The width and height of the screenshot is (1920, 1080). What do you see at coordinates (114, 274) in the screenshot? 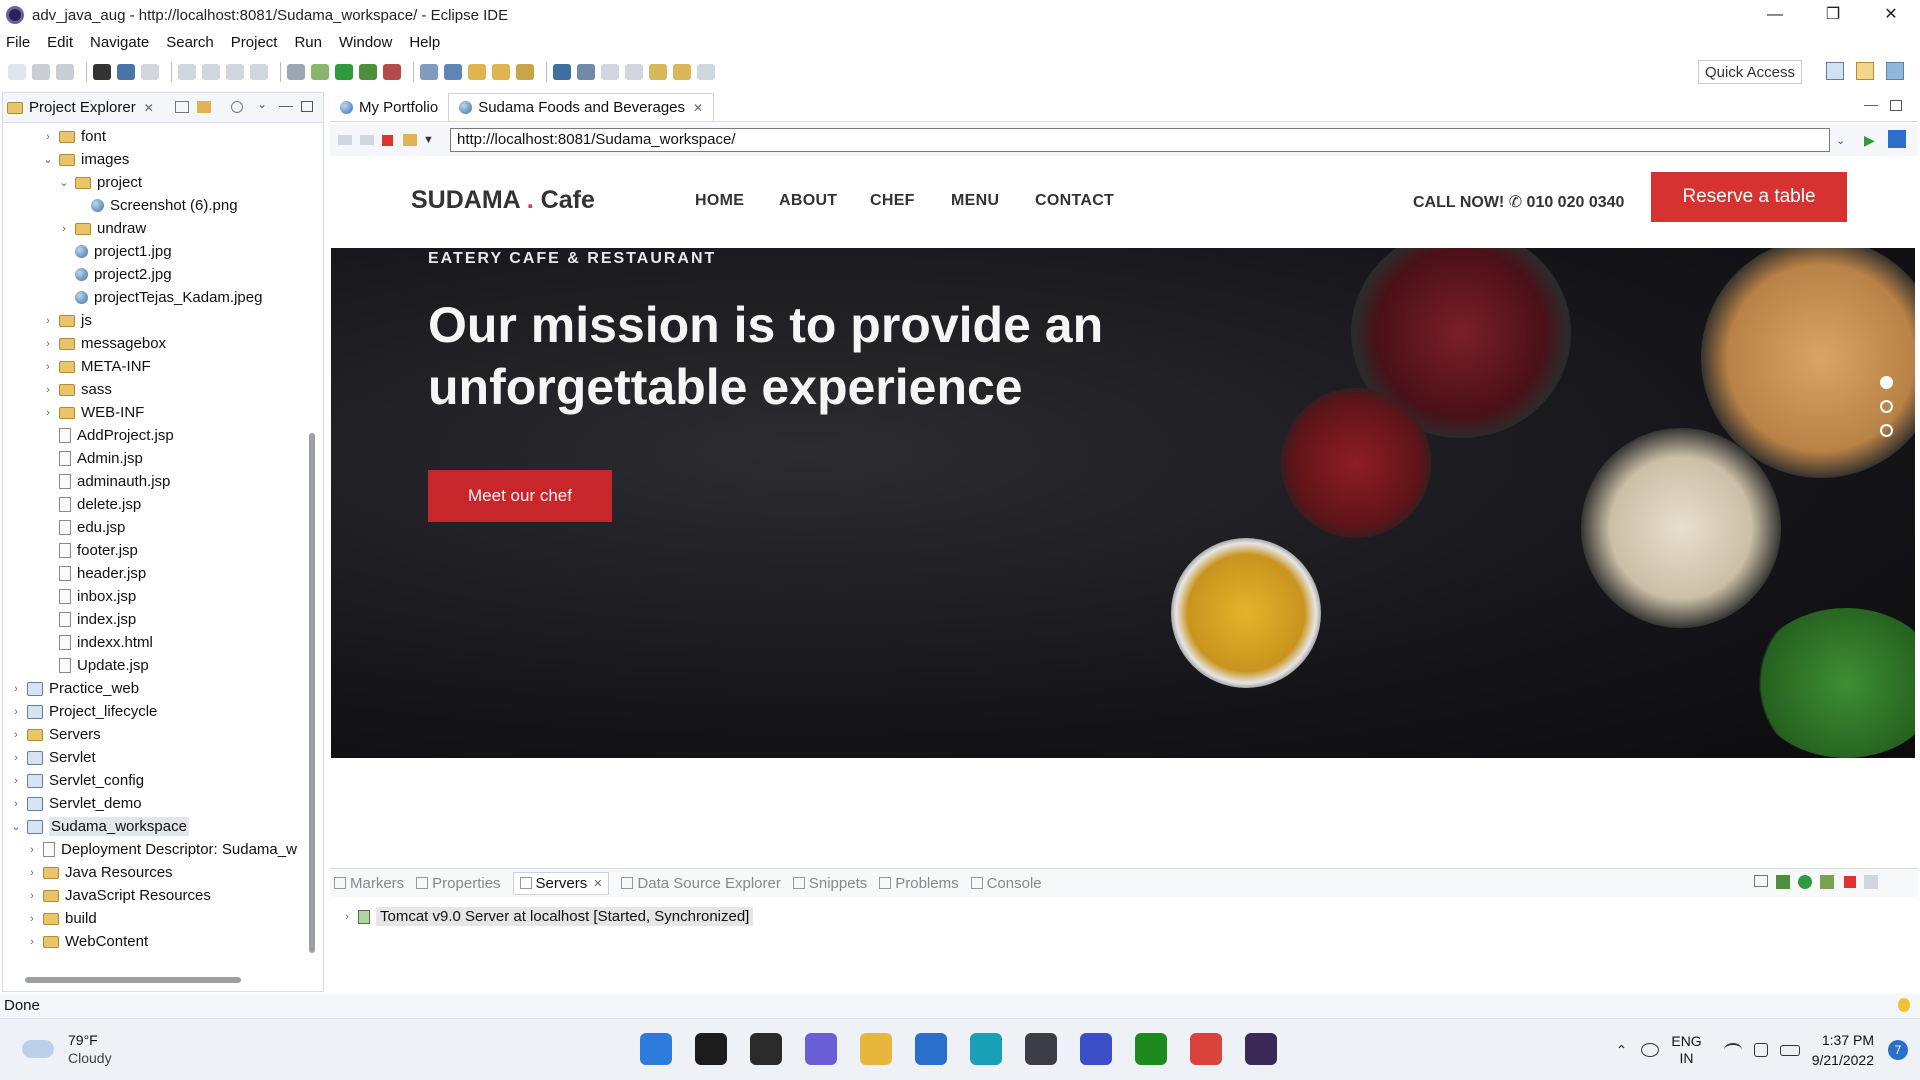
I see `tree-item: project2.jpg` at bounding box center [114, 274].